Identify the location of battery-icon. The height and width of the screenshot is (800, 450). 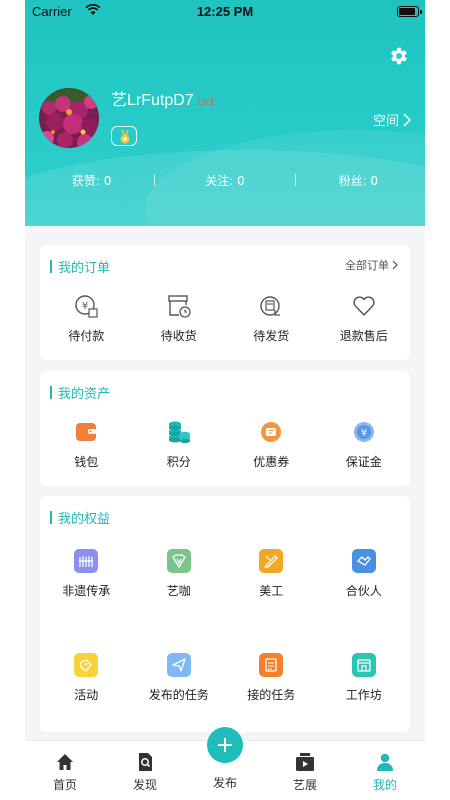
(409, 11).